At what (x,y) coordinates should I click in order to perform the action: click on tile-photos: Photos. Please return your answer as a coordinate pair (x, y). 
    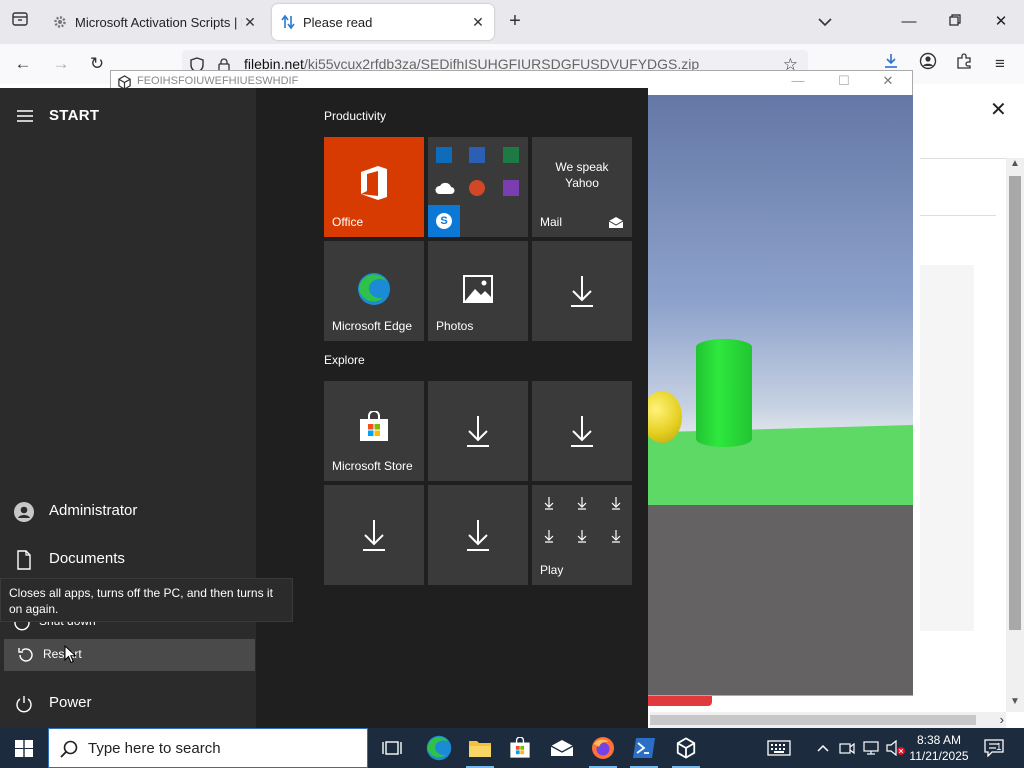
    Looking at the image, I should click on (478, 291).